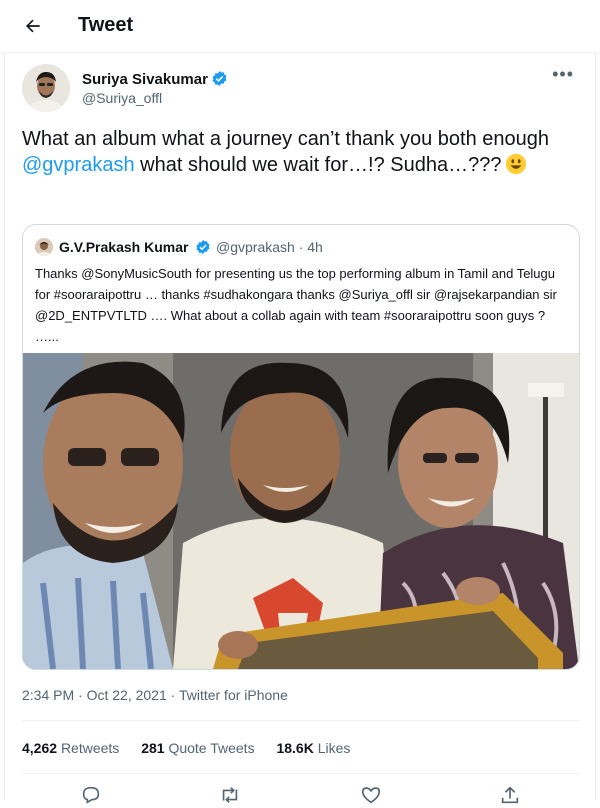 This screenshot has width=600, height=808. I want to click on author-handle: @Suriya_offl, so click(122, 98).